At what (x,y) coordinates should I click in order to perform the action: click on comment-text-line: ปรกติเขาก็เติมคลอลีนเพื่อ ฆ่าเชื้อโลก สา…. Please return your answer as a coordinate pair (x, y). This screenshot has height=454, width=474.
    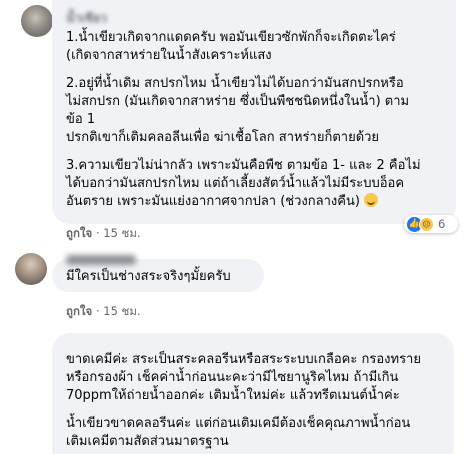
    Looking at the image, I should click on (223, 137).